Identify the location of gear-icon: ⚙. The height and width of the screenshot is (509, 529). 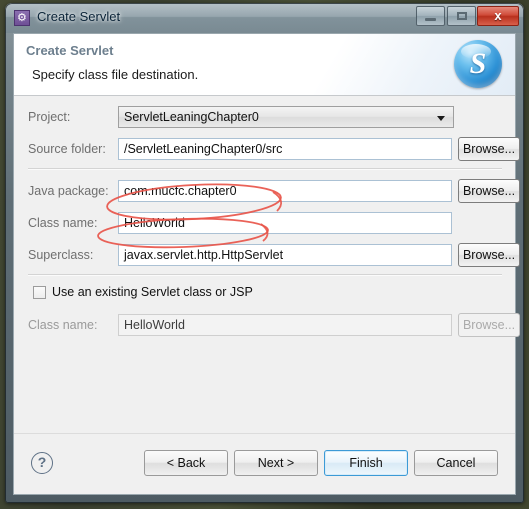
(22, 18).